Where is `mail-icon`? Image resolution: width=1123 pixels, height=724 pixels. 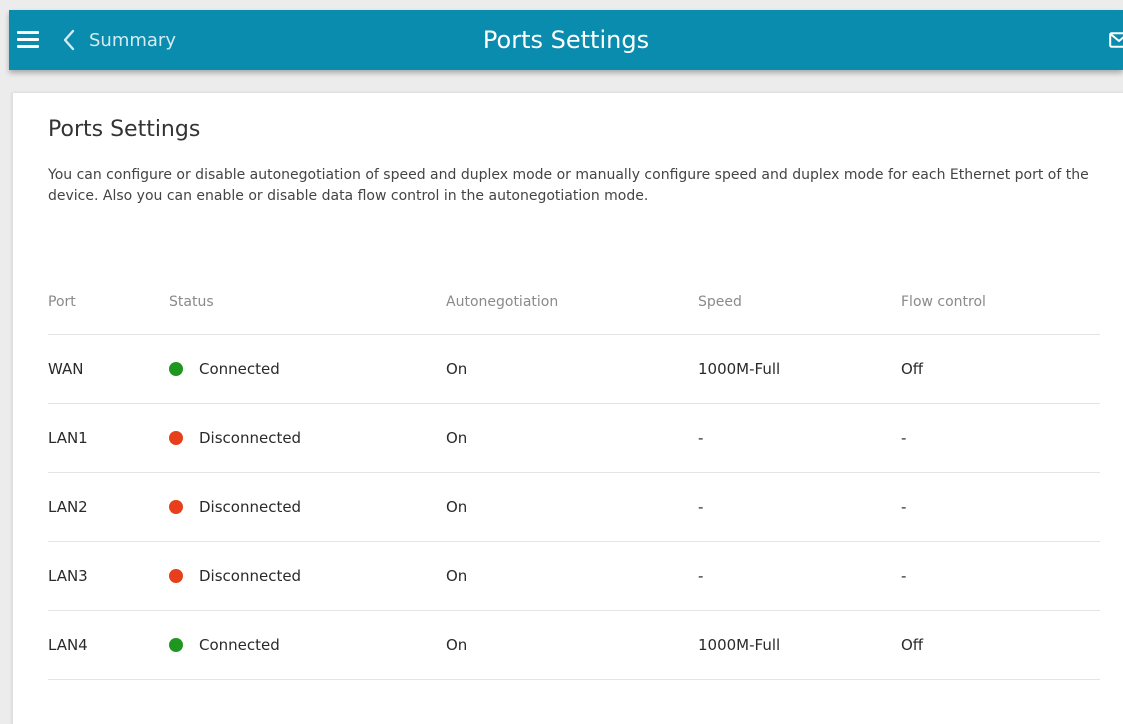 mail-icon is located at coordinates (1116, 40).